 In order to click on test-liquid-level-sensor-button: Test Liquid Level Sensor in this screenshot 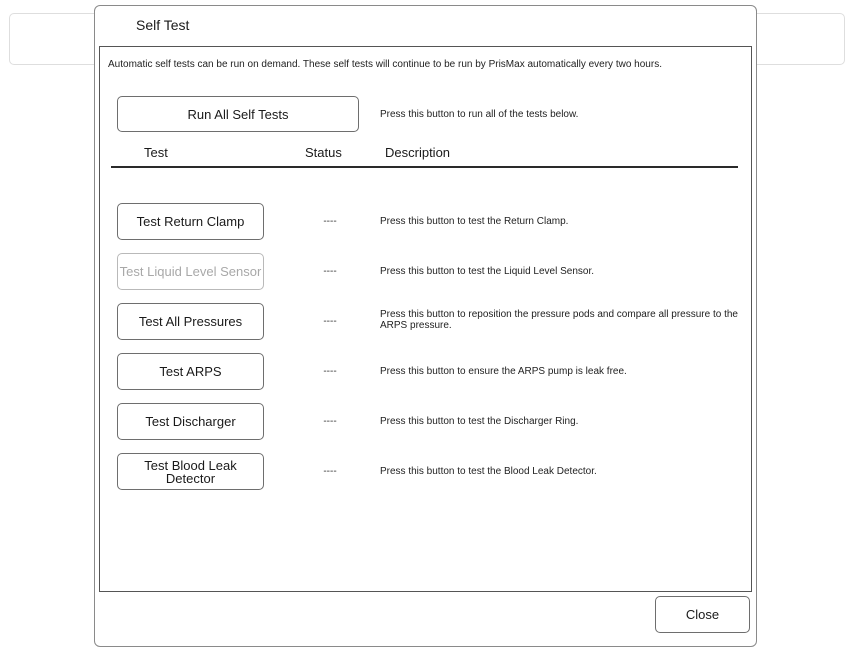, I will do `click(190, 271)`.